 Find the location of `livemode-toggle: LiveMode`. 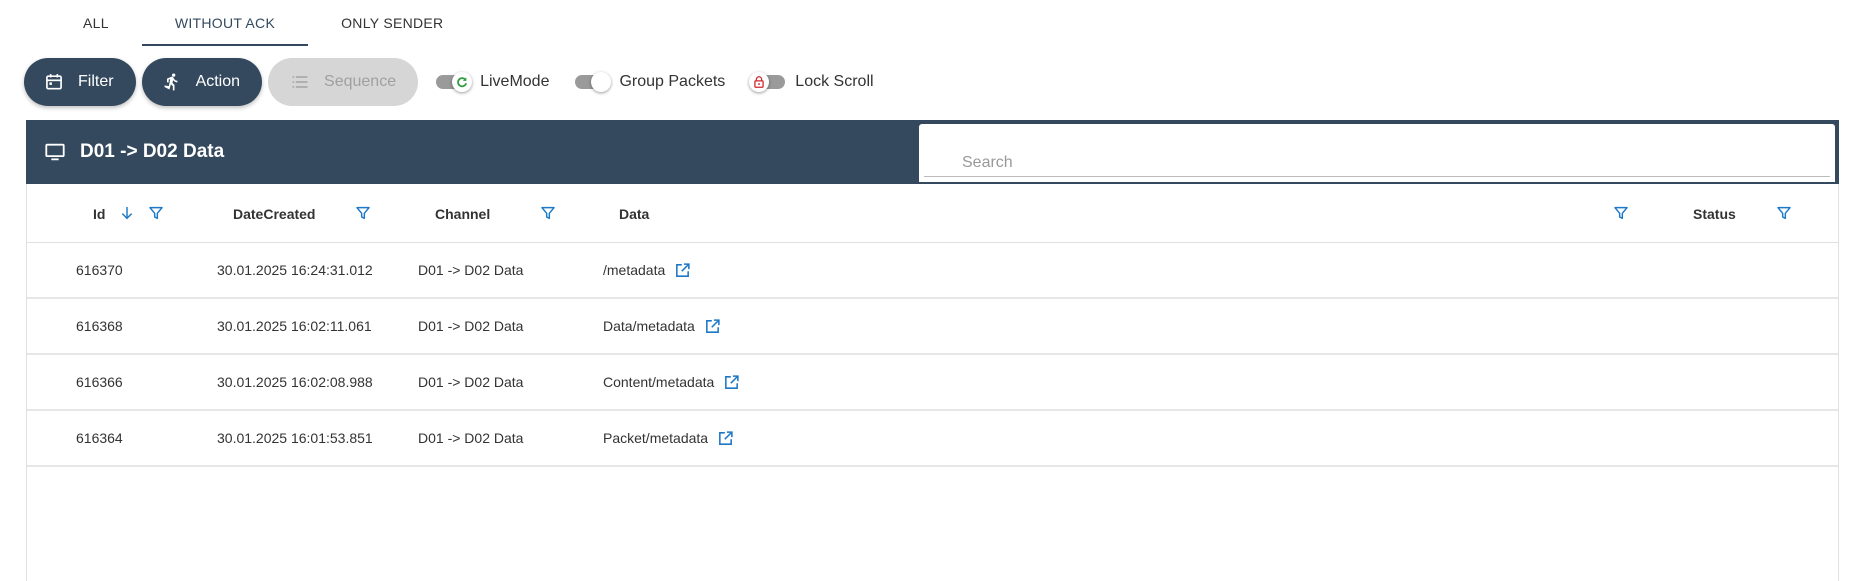

livemode-toggle: LiveMode is located at coordinates (493, 82).